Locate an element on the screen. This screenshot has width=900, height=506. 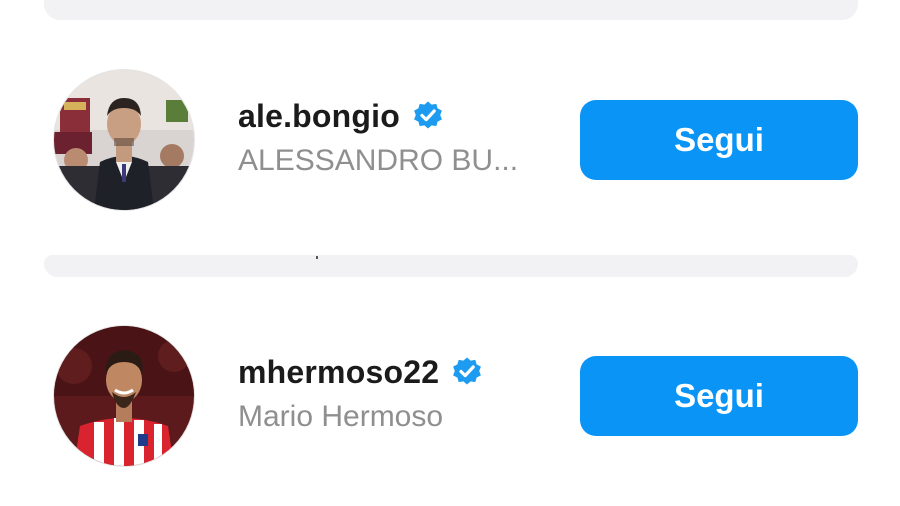
divider-speck is located at coordinates (317, 257).